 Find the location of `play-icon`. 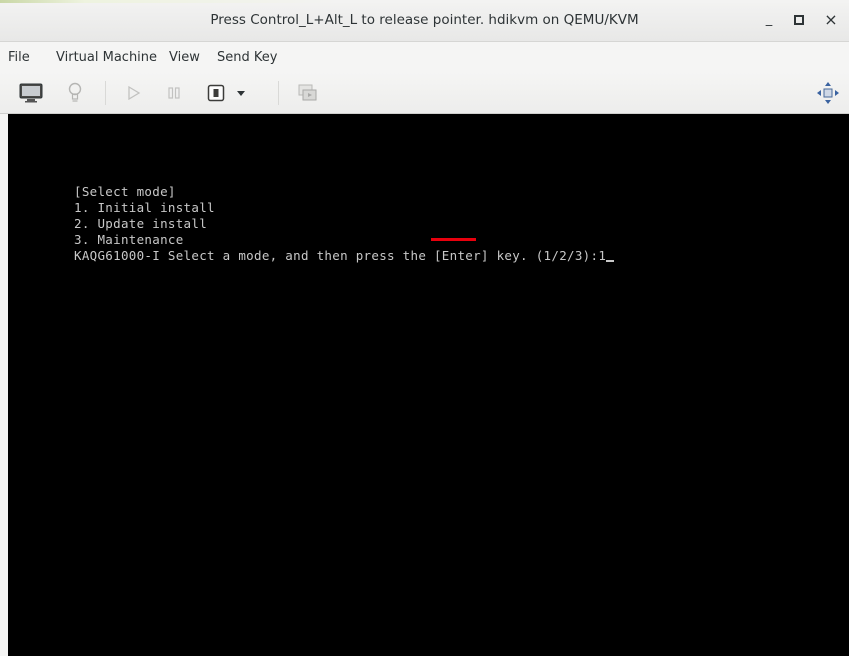

play-icon is located at coordinates (134, 93).